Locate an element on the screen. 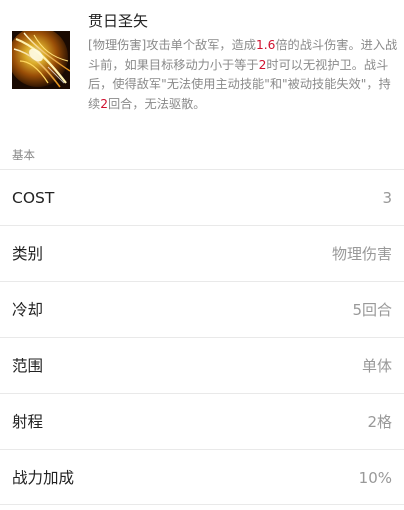  attribute-label: 战力加成 is located at coordinates (43, 478).